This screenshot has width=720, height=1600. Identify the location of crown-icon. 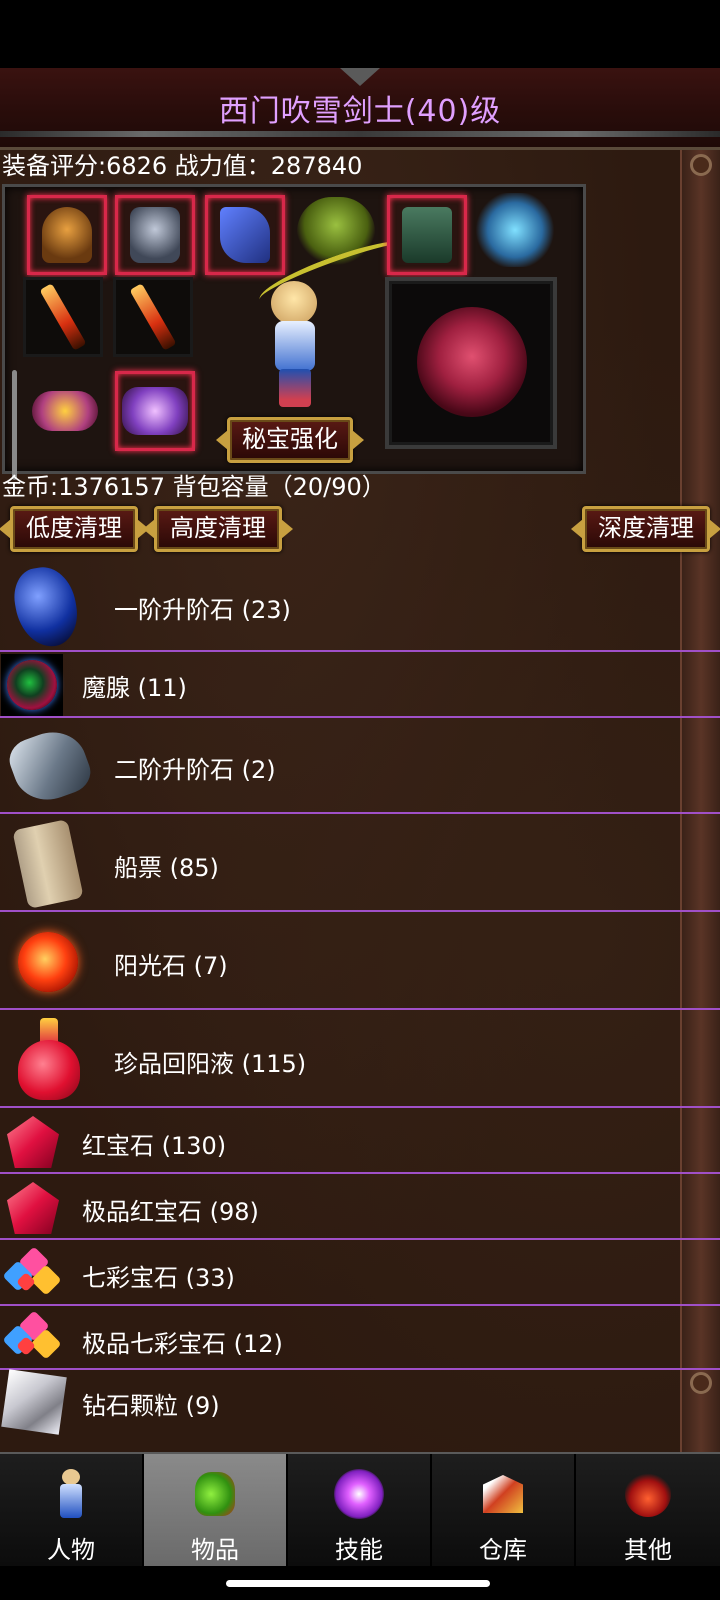
(155, 411).